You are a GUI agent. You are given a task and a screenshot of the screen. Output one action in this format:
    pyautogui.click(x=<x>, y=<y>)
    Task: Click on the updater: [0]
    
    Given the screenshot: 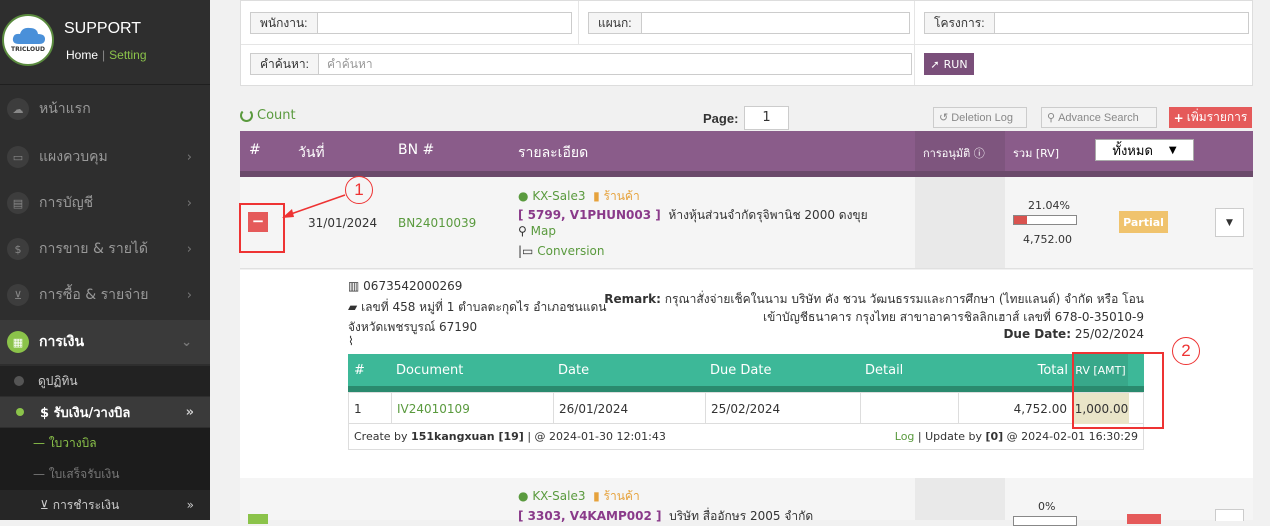 What is the action you would take?
    pyautogui.click(x=994, y=436)
    